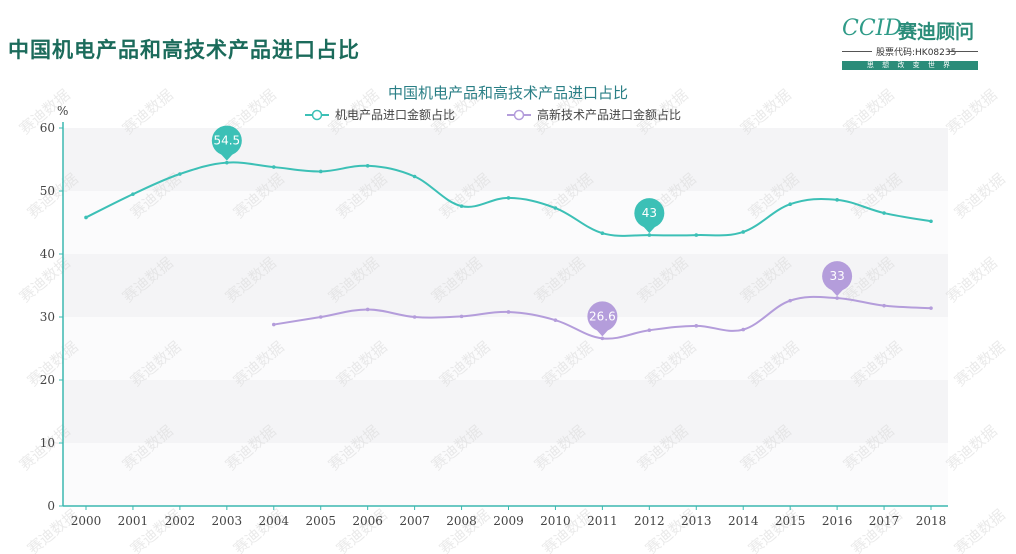 The width and height of the screenshot is (1016, 554). Describe the element at coordinates (790, 521) in the screenshot. I see `x-tick-label: 2015` at that location.